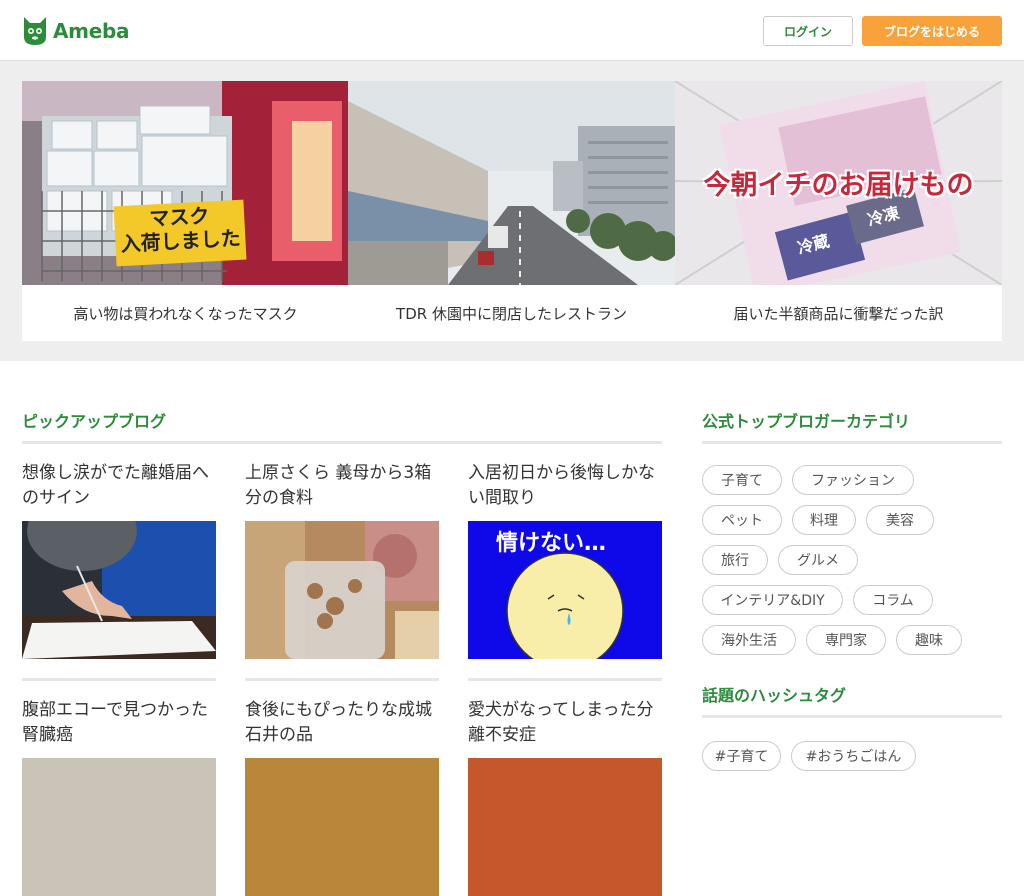 The width and height of the screenshot is (1024, 896). Describe the element at coordinates (932, 31) in the screenshot. I see `start-blog-button: ブログをはじめる` at that location.